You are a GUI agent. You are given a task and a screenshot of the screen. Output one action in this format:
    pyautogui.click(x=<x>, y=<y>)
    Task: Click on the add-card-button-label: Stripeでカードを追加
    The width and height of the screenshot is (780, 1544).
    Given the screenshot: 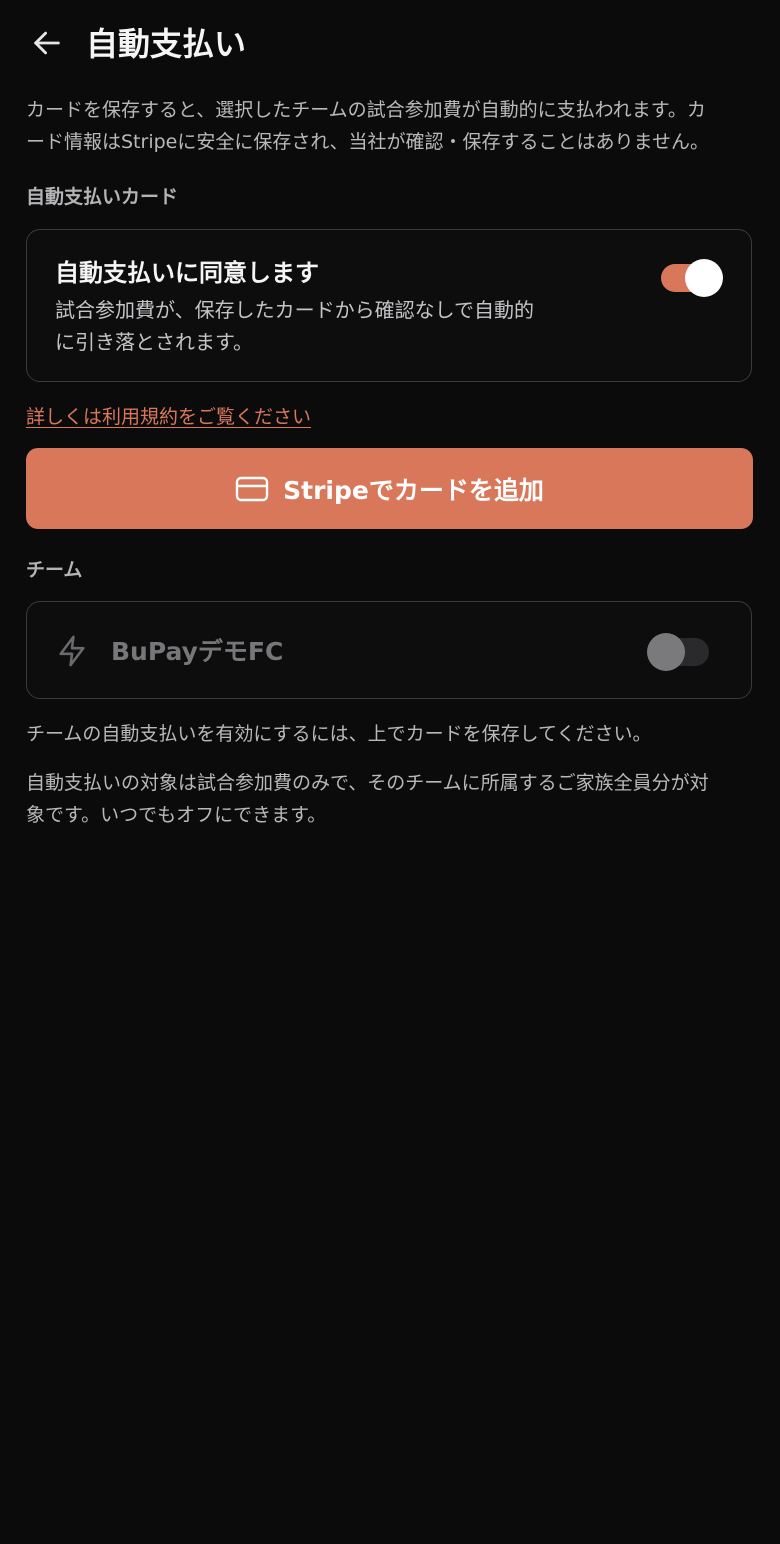 What is the action you would take?
    pyautogui.click(x=413, y=490)
    